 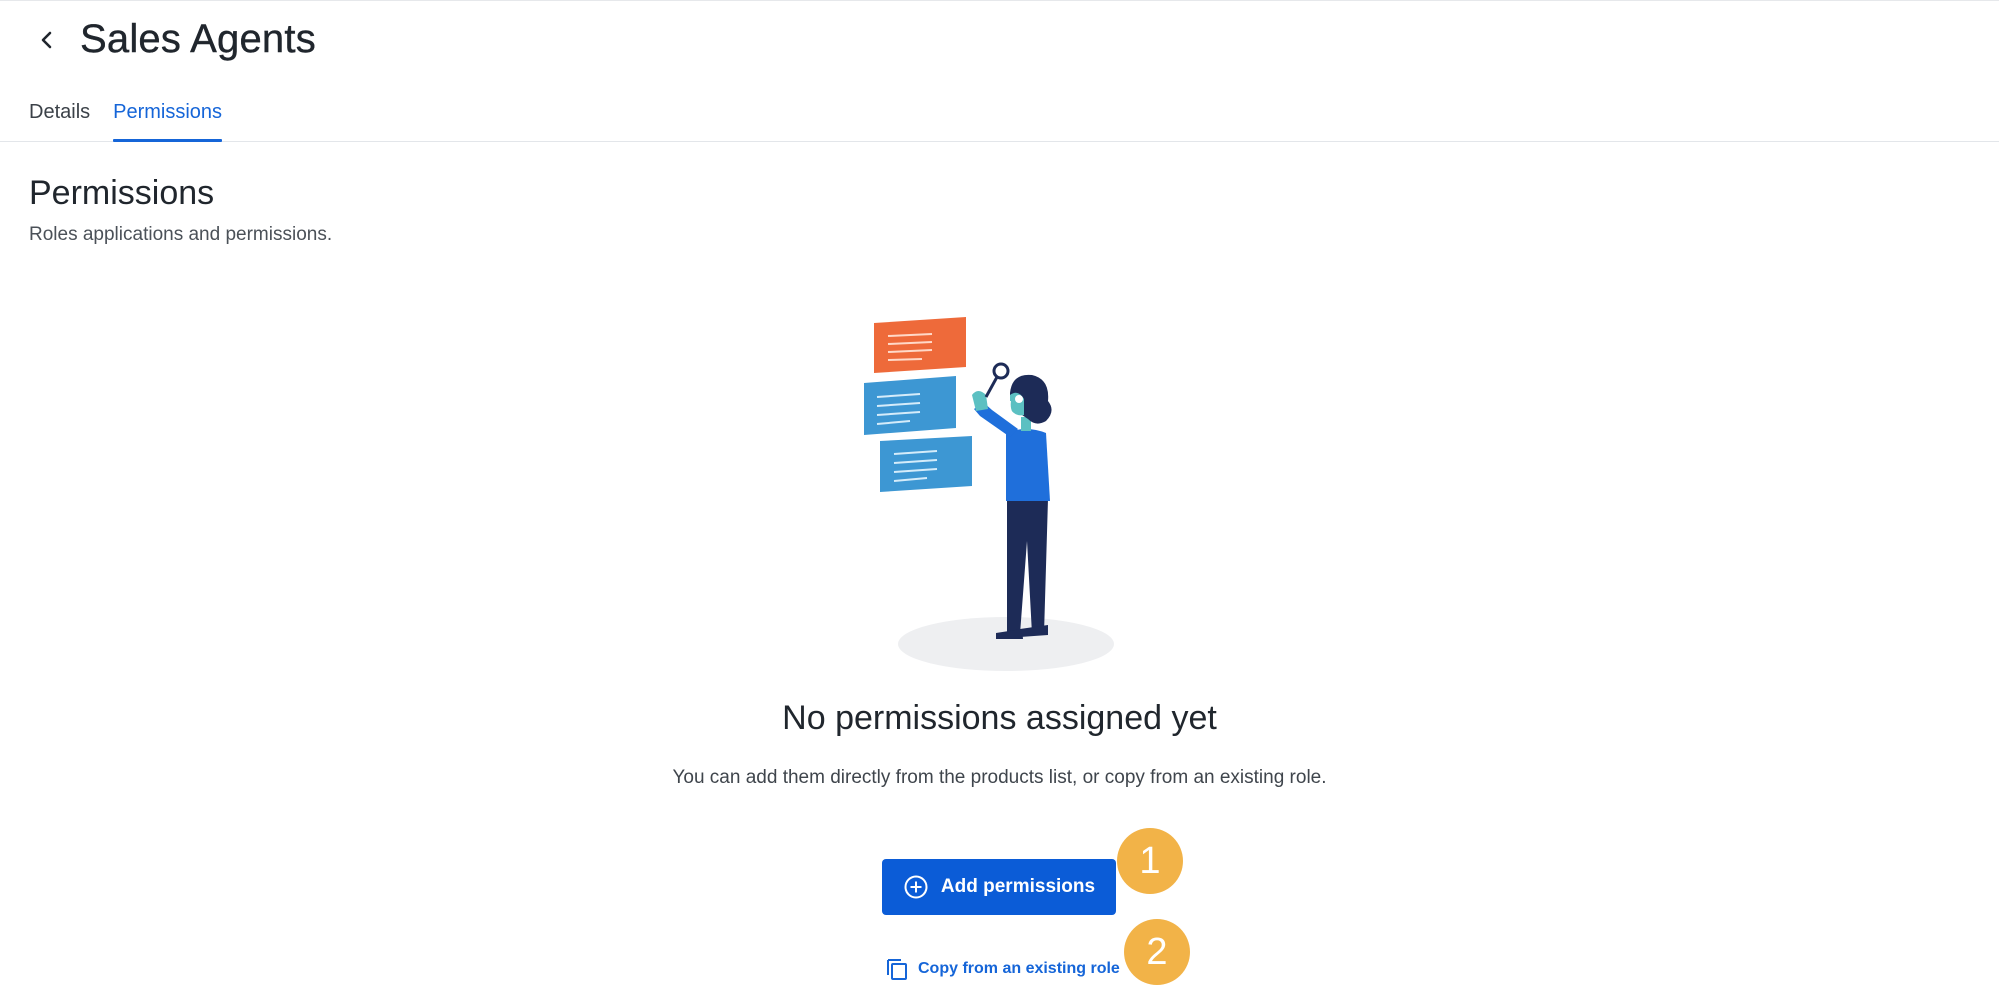 I want to click on page-header: Sales Agents Details Permissions, so click(x=999, y=71).